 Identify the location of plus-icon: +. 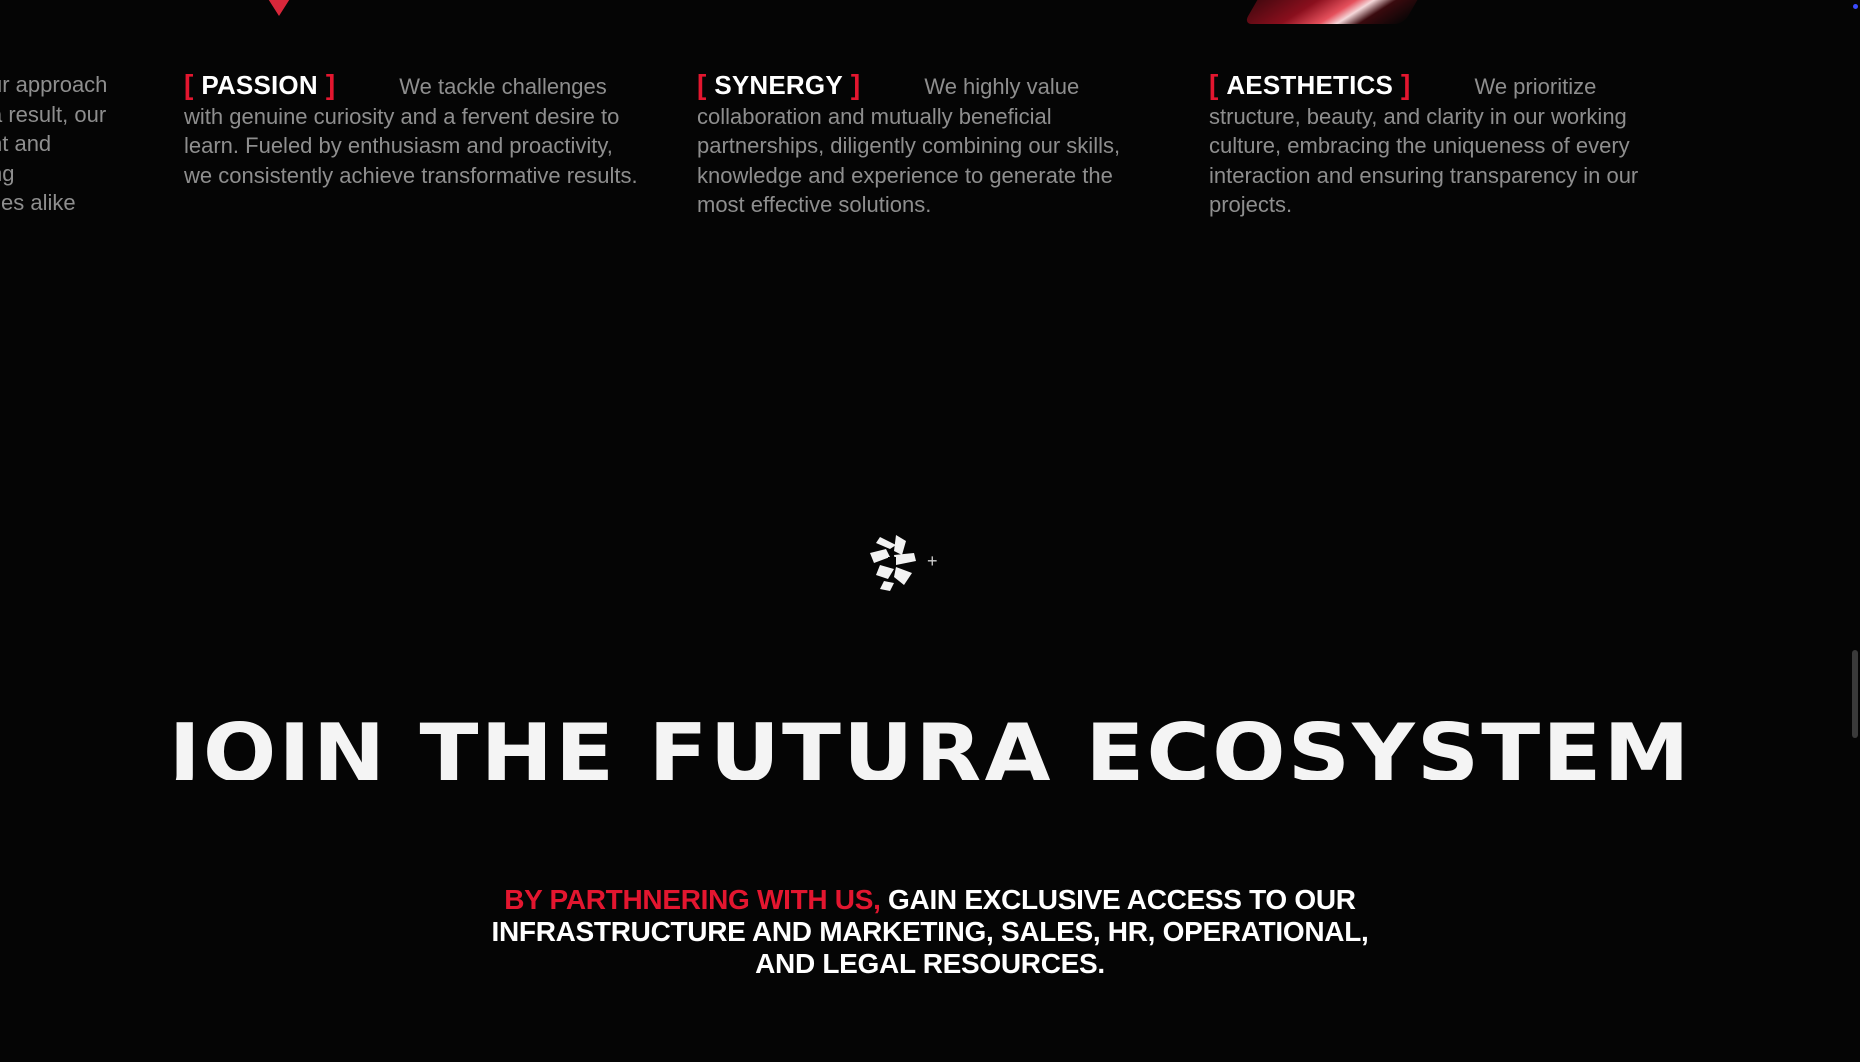
(932, 561).